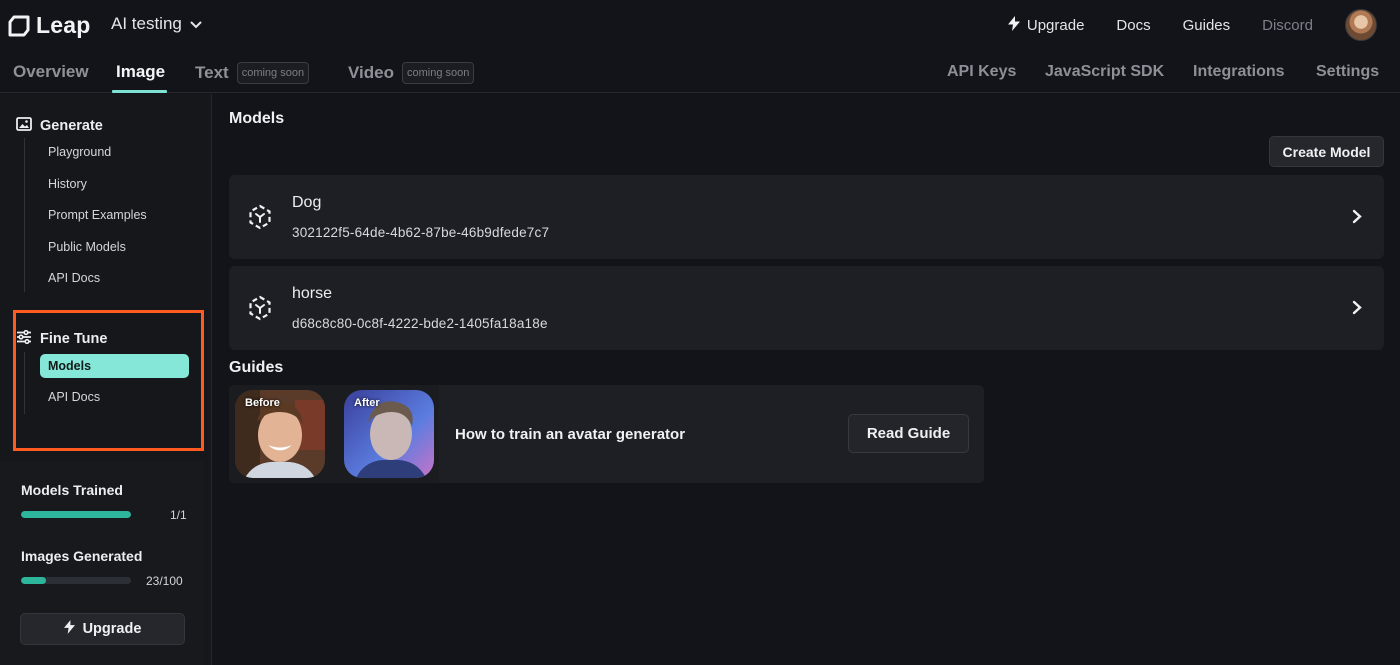  Describe the element at coordinates (67, 184) in the screenshot. I see `sidebar-item-history: History` at that location.